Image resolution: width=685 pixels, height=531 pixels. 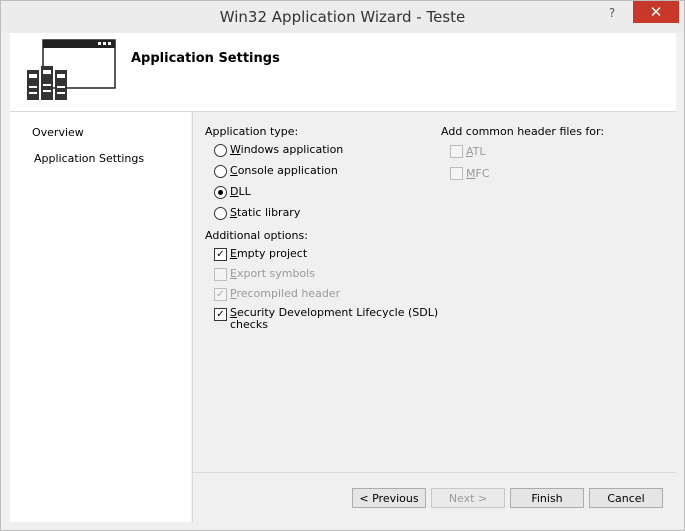 I want to click on nav-item-application-settings: Application Settings, so click(x=89, y=158).